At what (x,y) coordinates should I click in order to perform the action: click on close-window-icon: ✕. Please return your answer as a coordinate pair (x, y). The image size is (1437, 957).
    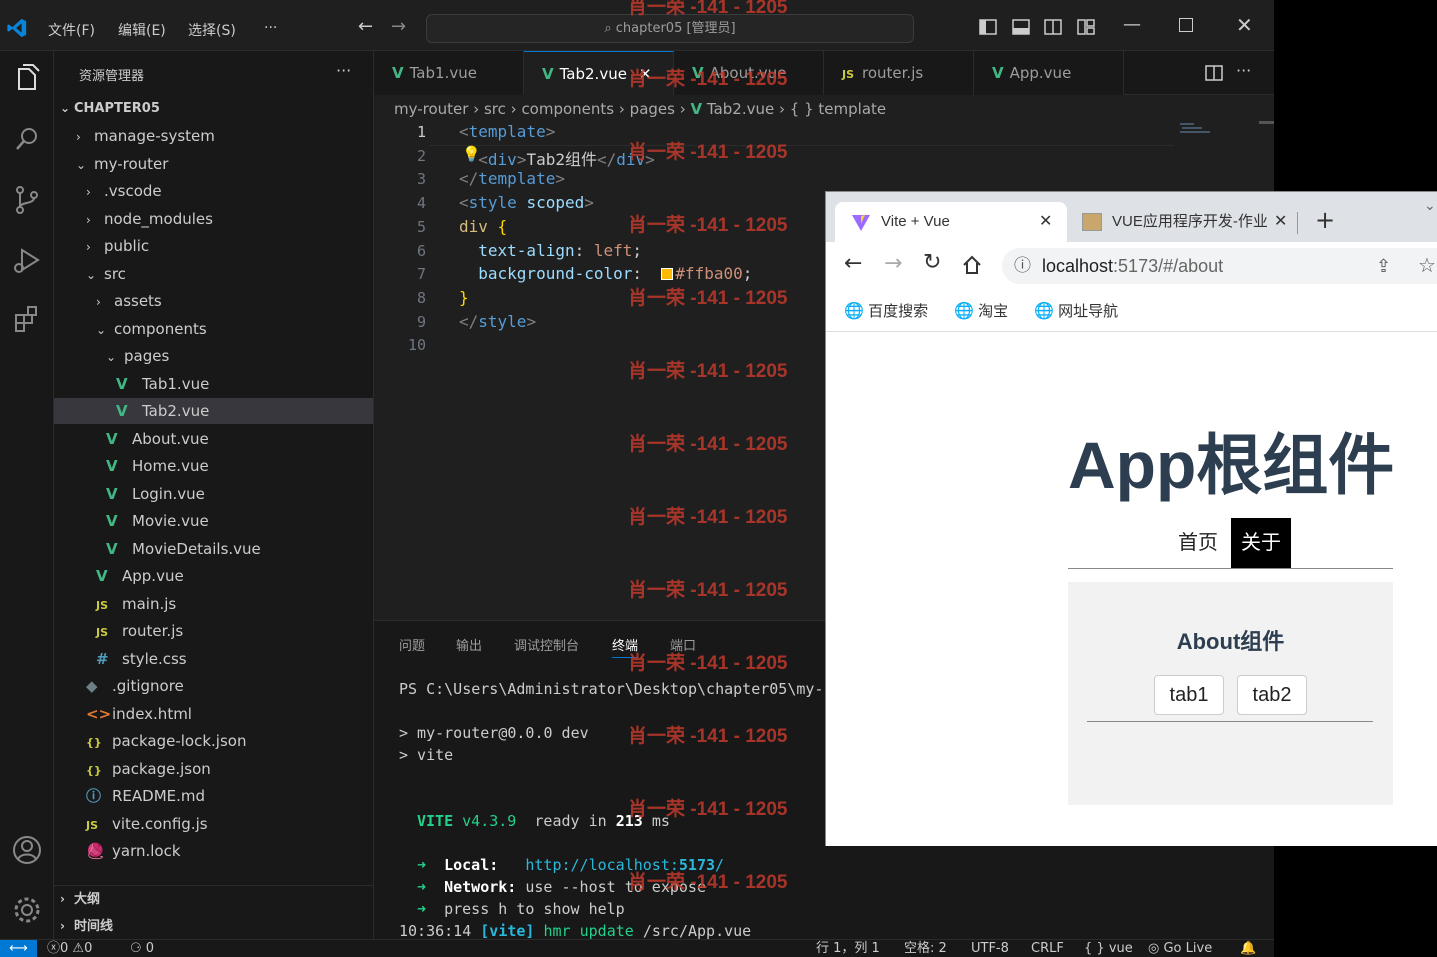
    Looking at the image, I should click on (1244, 25).